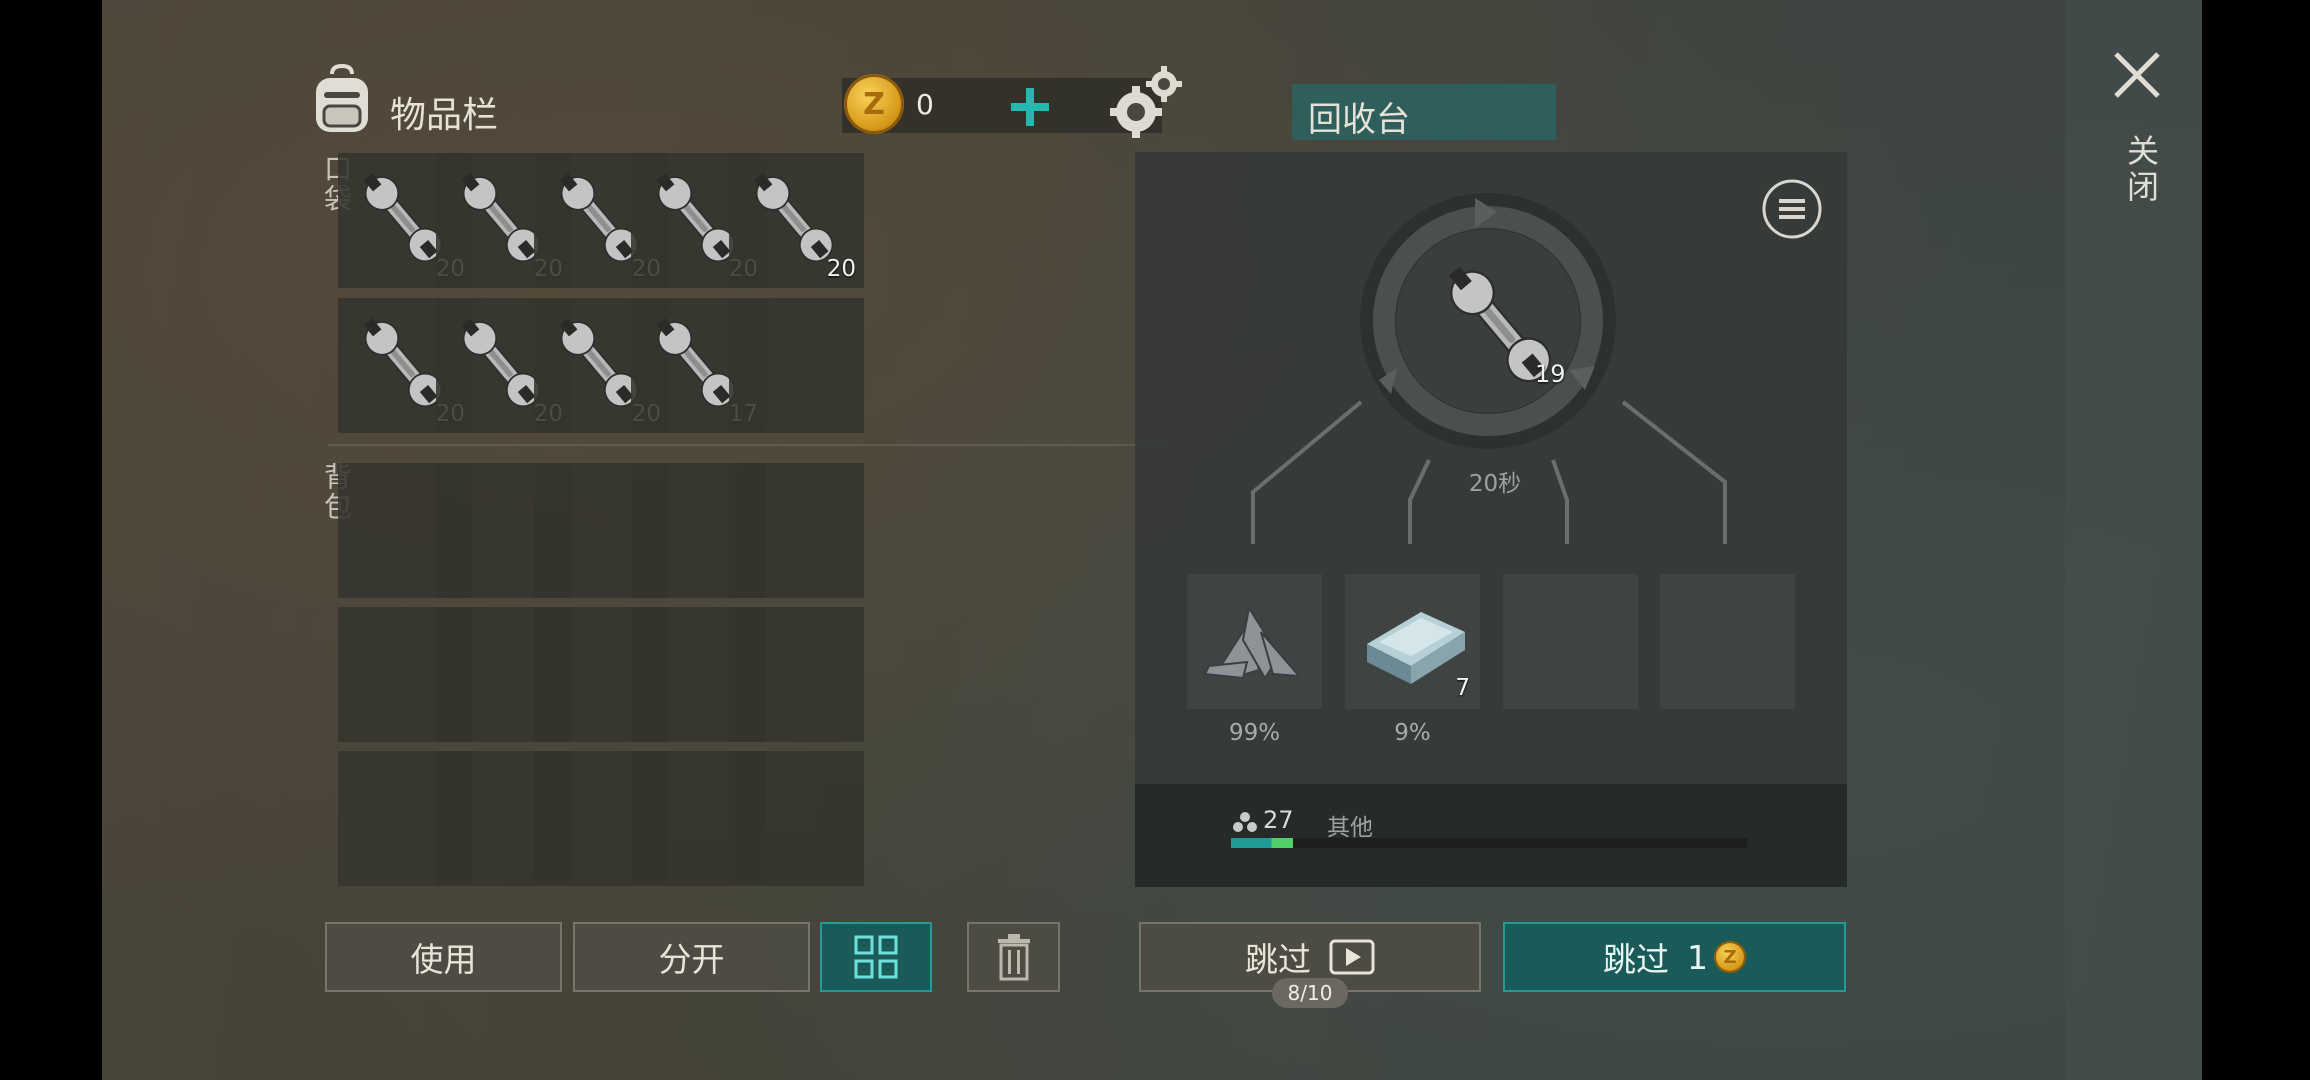 The image size is (2310, 1080). I want to click on coin-balance: 0, so click(925, 104).